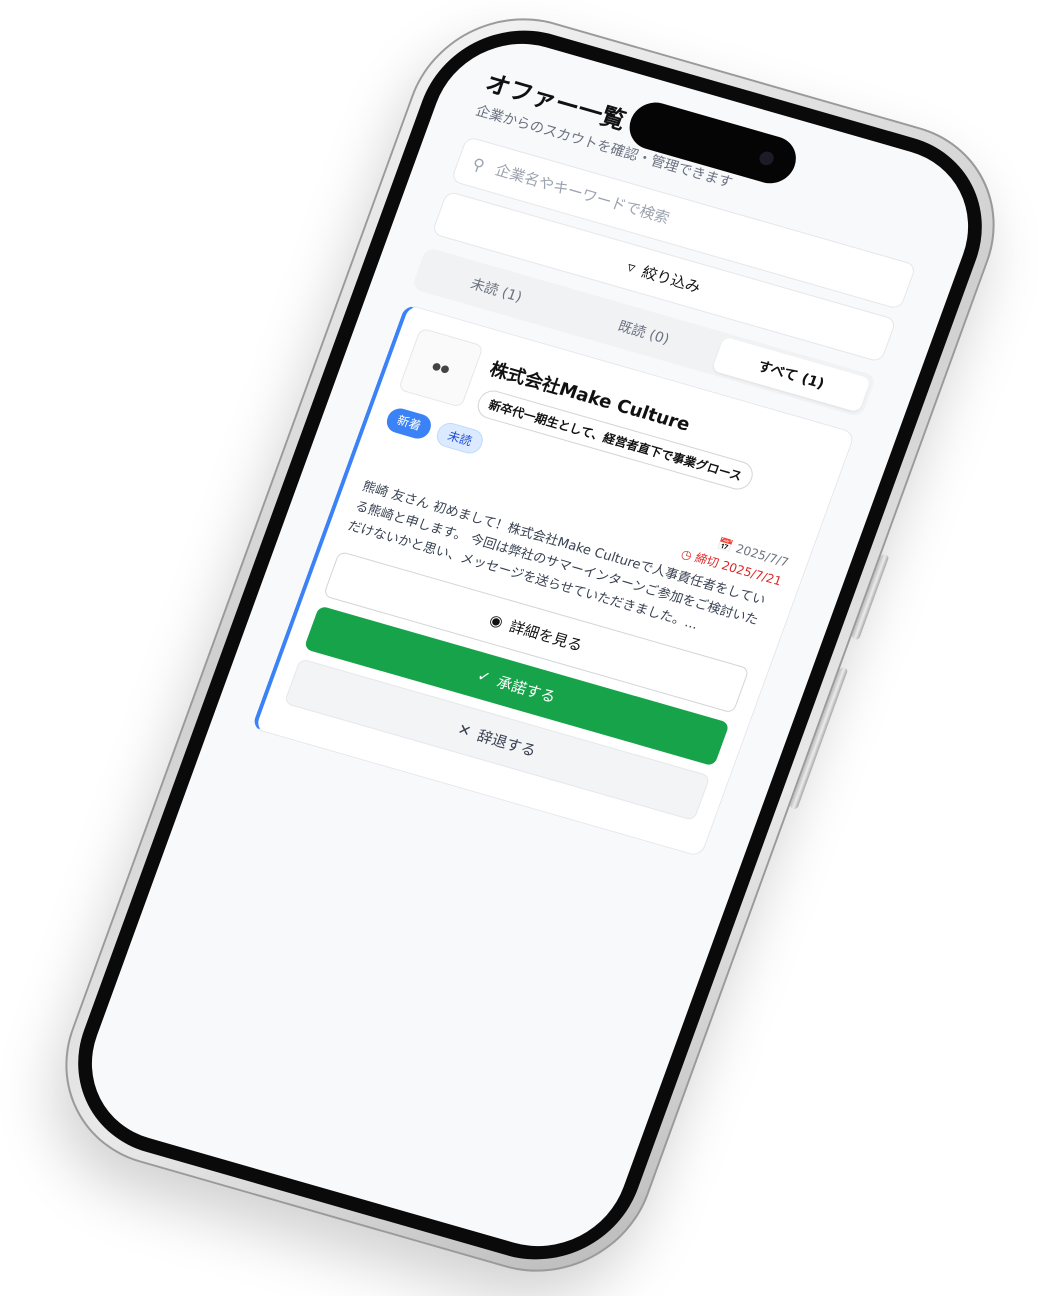  Describe the element at coordinates (460, 438) in the screenshot. I see `unread-badge: 未読` at that location.